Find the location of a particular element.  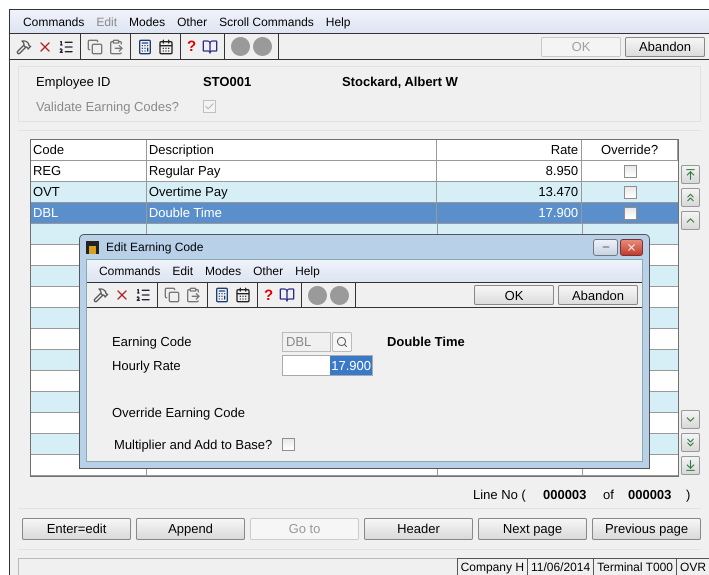

status-field: OVR is located at coordinates (692, 566).